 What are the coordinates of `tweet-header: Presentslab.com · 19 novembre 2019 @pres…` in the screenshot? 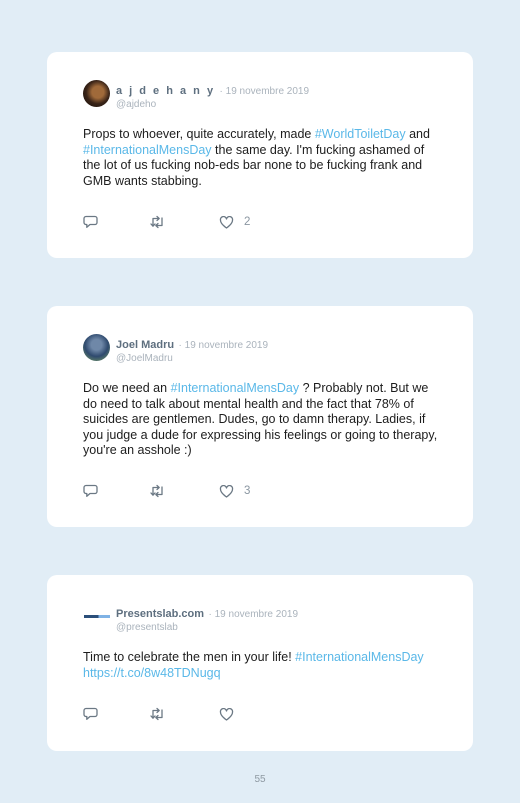 It's located at (207, 620).